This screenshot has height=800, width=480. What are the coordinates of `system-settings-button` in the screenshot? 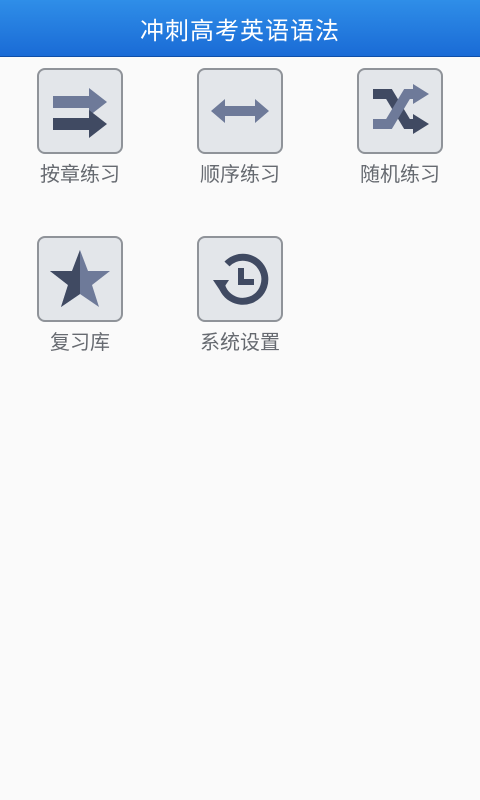 It's located at (240, 279).